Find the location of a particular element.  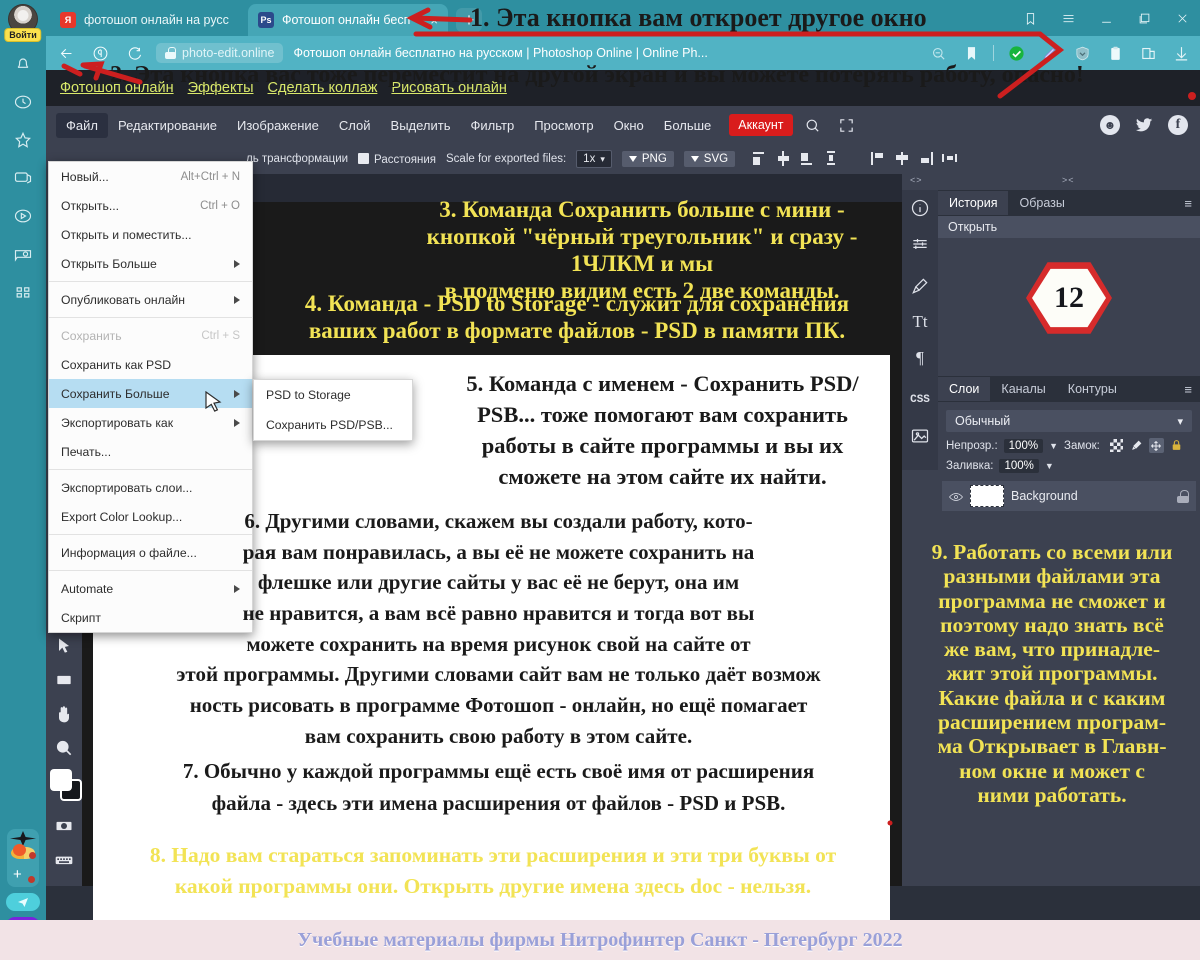

close-icon is located at coordinates (1182, 18).